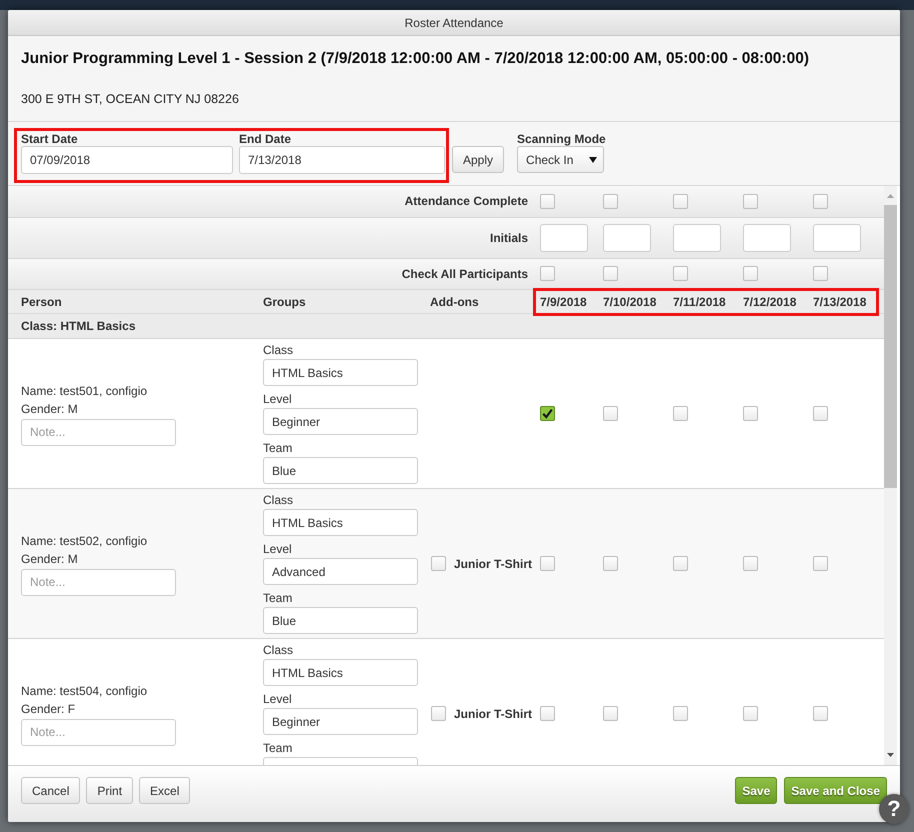 This screenshot has height=832, width=914. What do you see at coordinates (127, 160) in the screenshot?
I see `start-date-field: 07/09/2018` at bounding box center [127, 160].